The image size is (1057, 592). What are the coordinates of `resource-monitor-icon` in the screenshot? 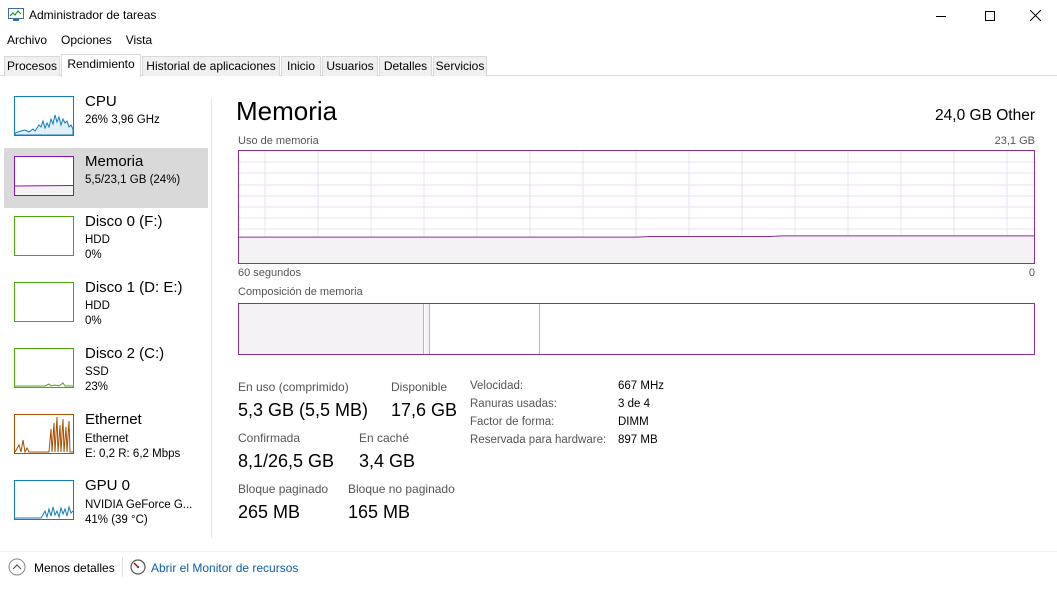 It's located at (138, 568).